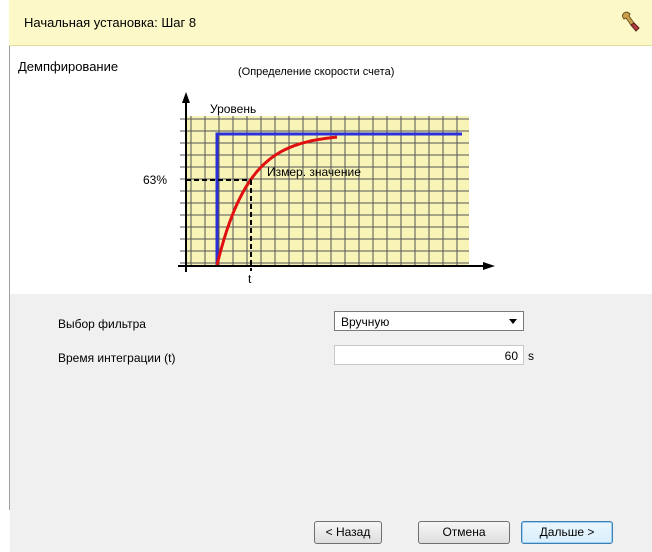  I want to click on chevron-down-icon, so click(513, 321).